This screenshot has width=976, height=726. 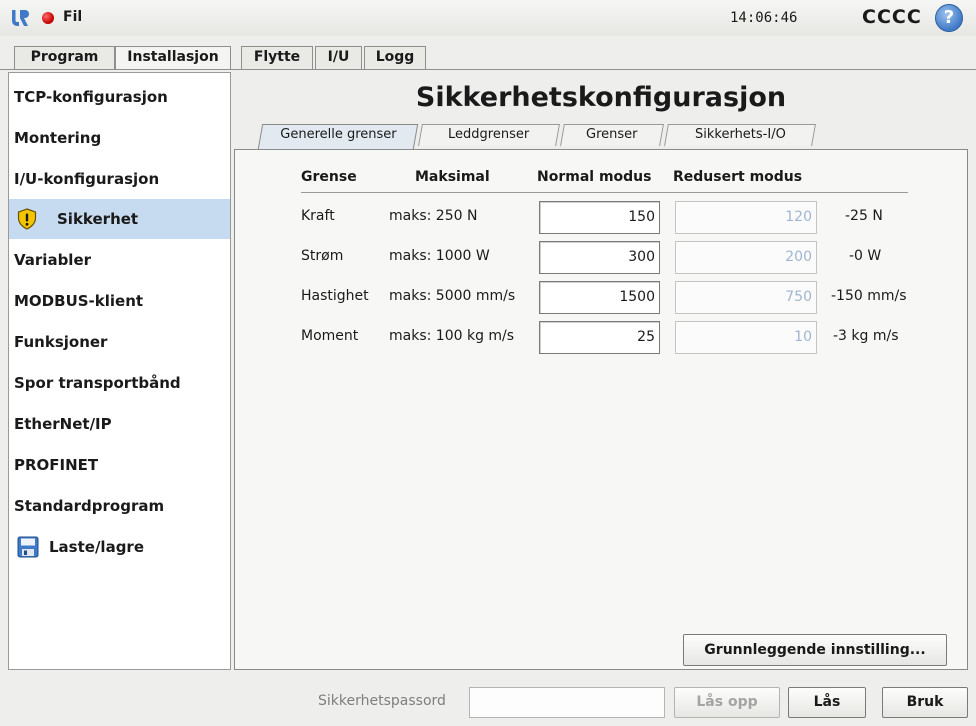 I want to click on speed-delta: -150 mm/s, so click(x=869, y=296).